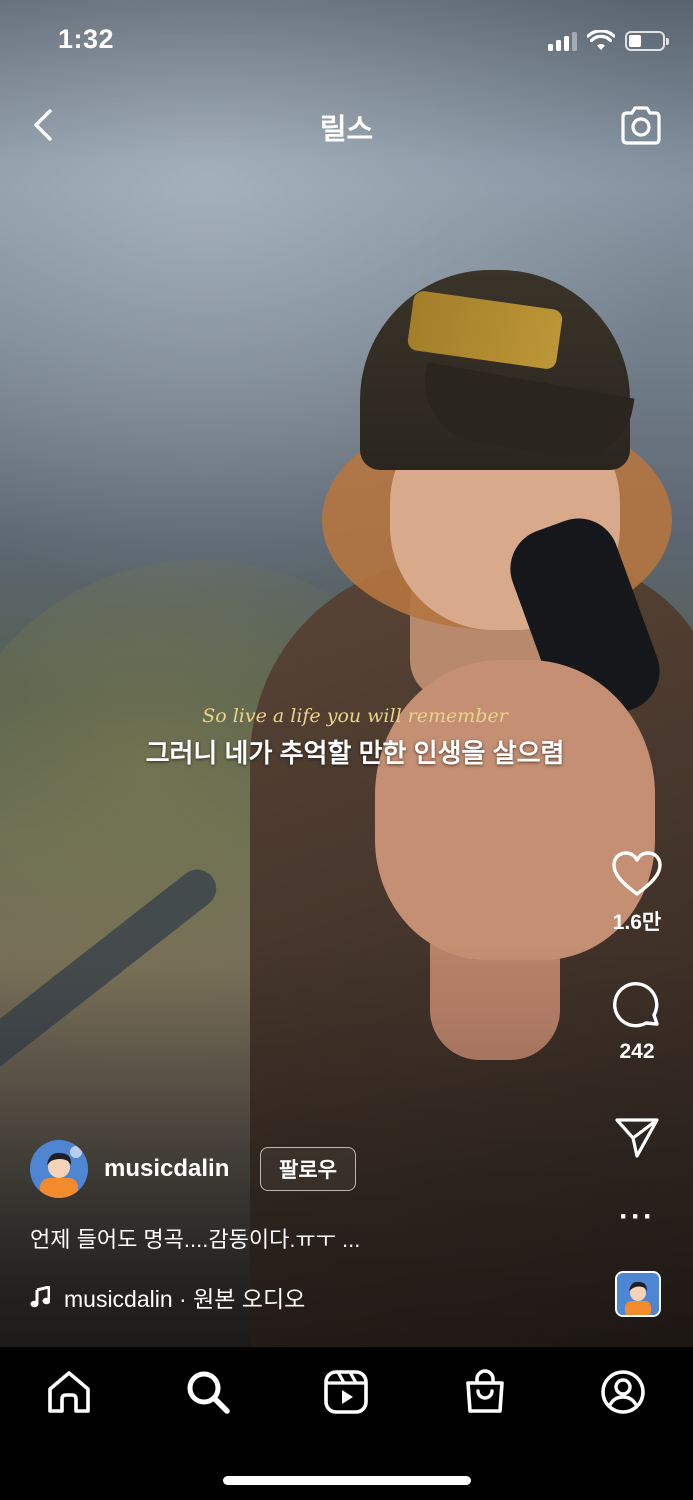 The width and height of the screenshot is (693, 1500). I want to click on like-count: 1.6만, so click(637, 922).